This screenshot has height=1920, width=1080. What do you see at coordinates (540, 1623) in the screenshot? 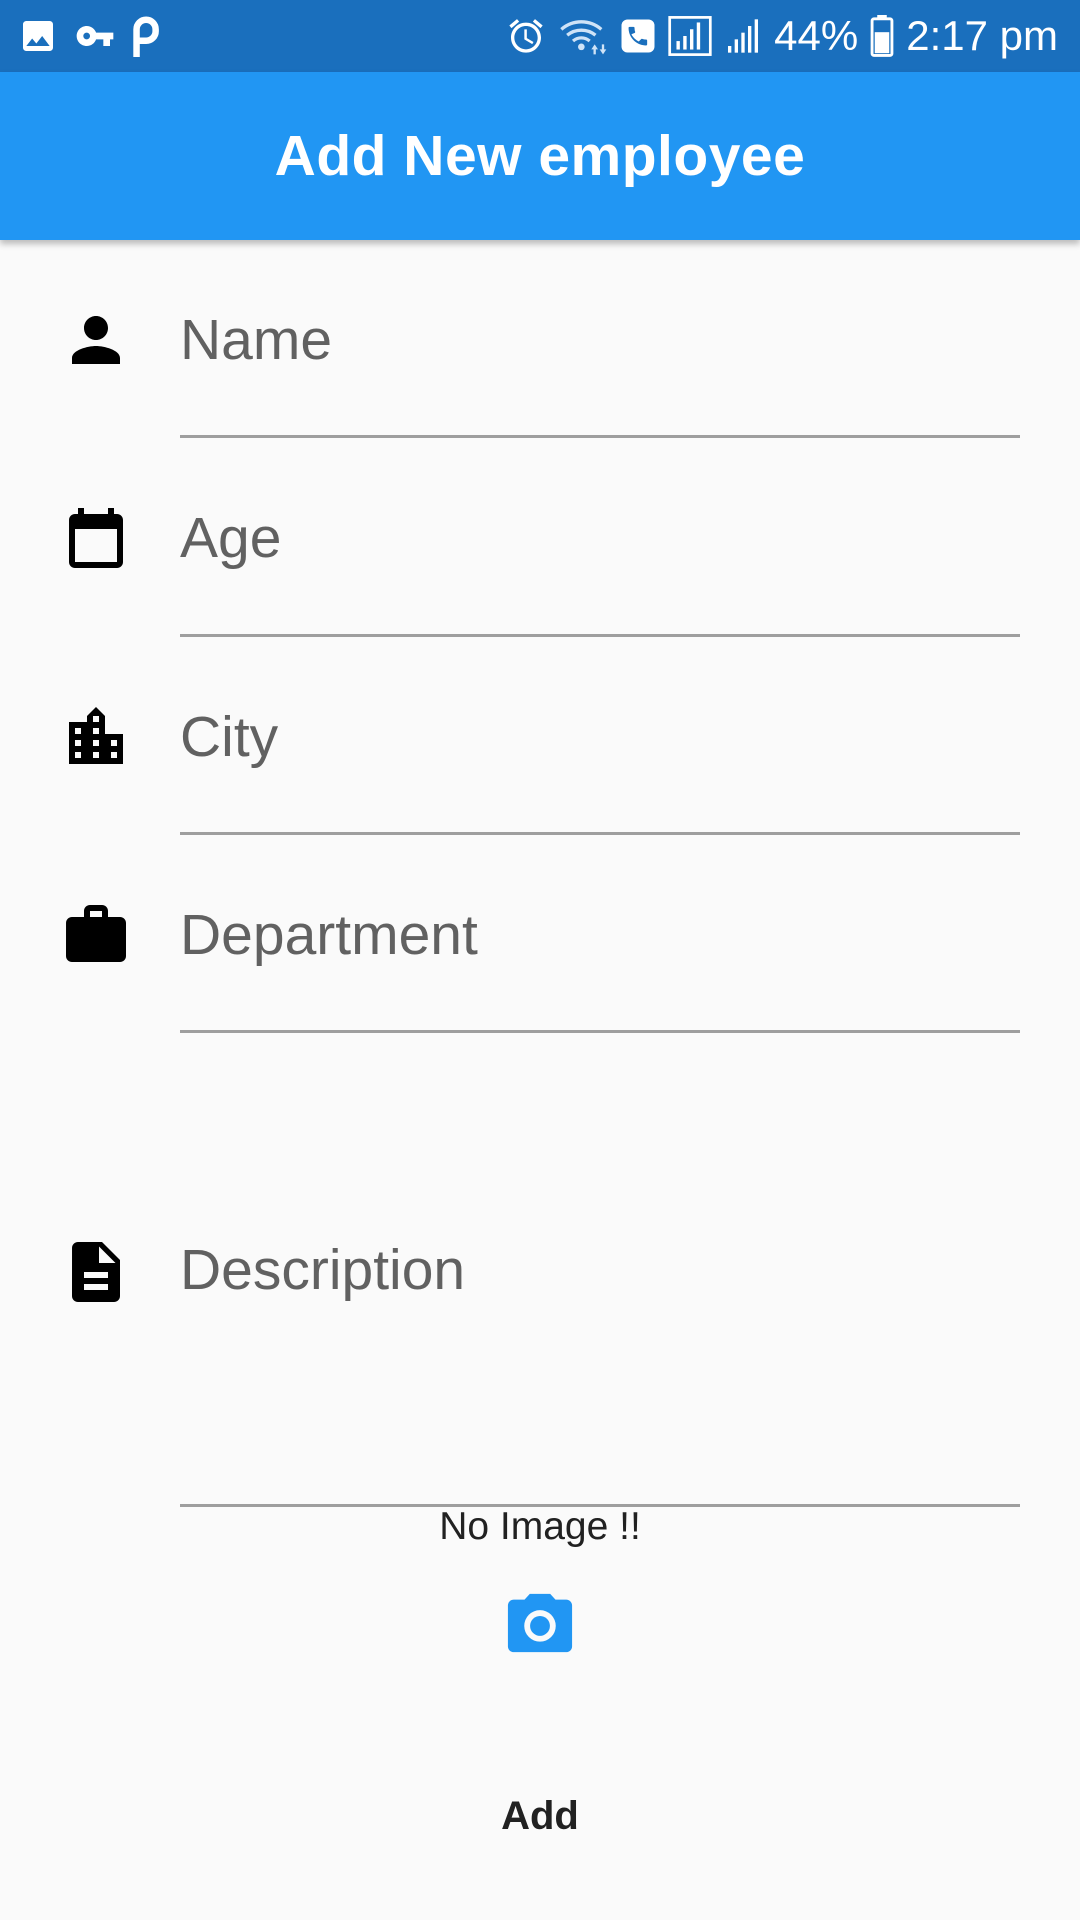
I see `camera-icon` at bounding box center [540, 1623].